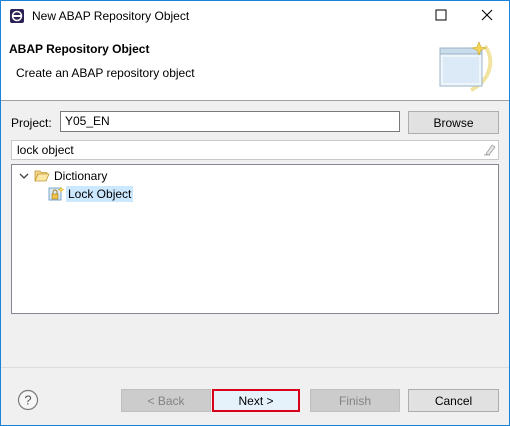  What do you see at coordinates (489, 149) in the screenshot?
I see `eraser-icon` at bounding box center [489, 149].